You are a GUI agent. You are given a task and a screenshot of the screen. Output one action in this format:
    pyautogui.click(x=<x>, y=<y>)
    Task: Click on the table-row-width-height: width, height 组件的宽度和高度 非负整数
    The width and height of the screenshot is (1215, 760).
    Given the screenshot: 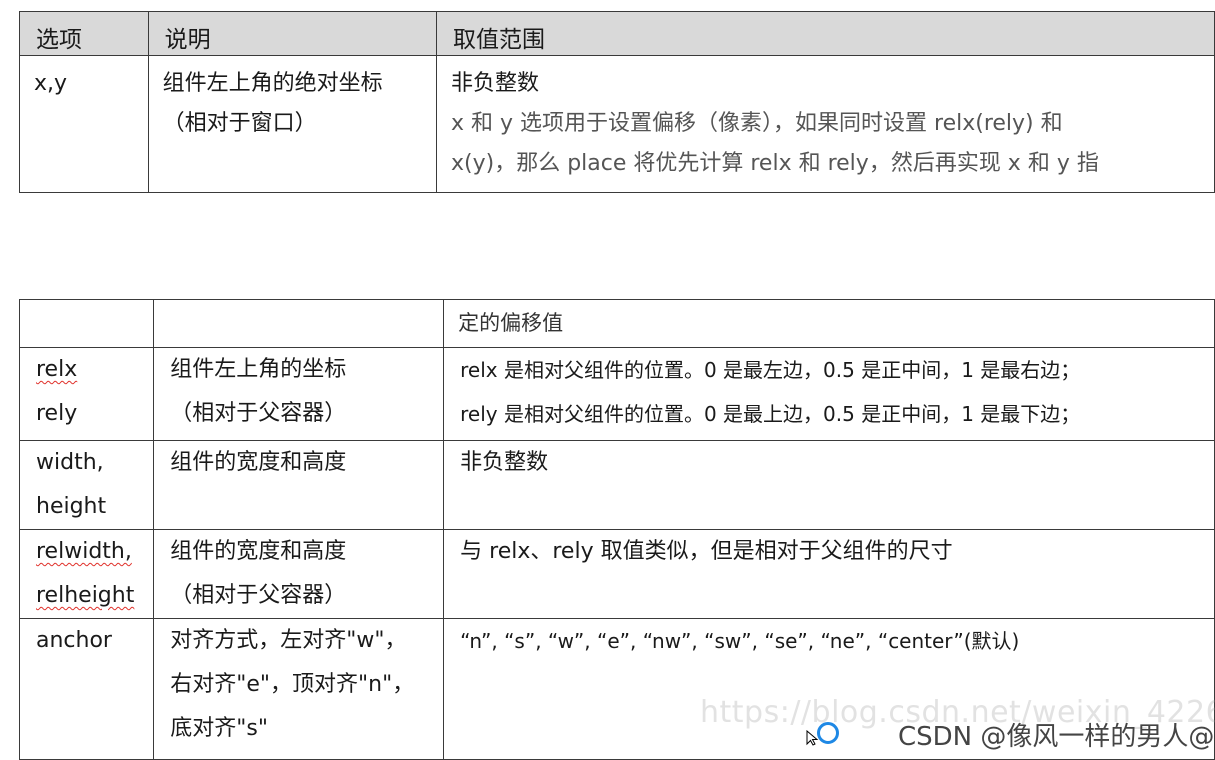 What is the action you would take?
    pyautogui.click(x=616, y=485)
    